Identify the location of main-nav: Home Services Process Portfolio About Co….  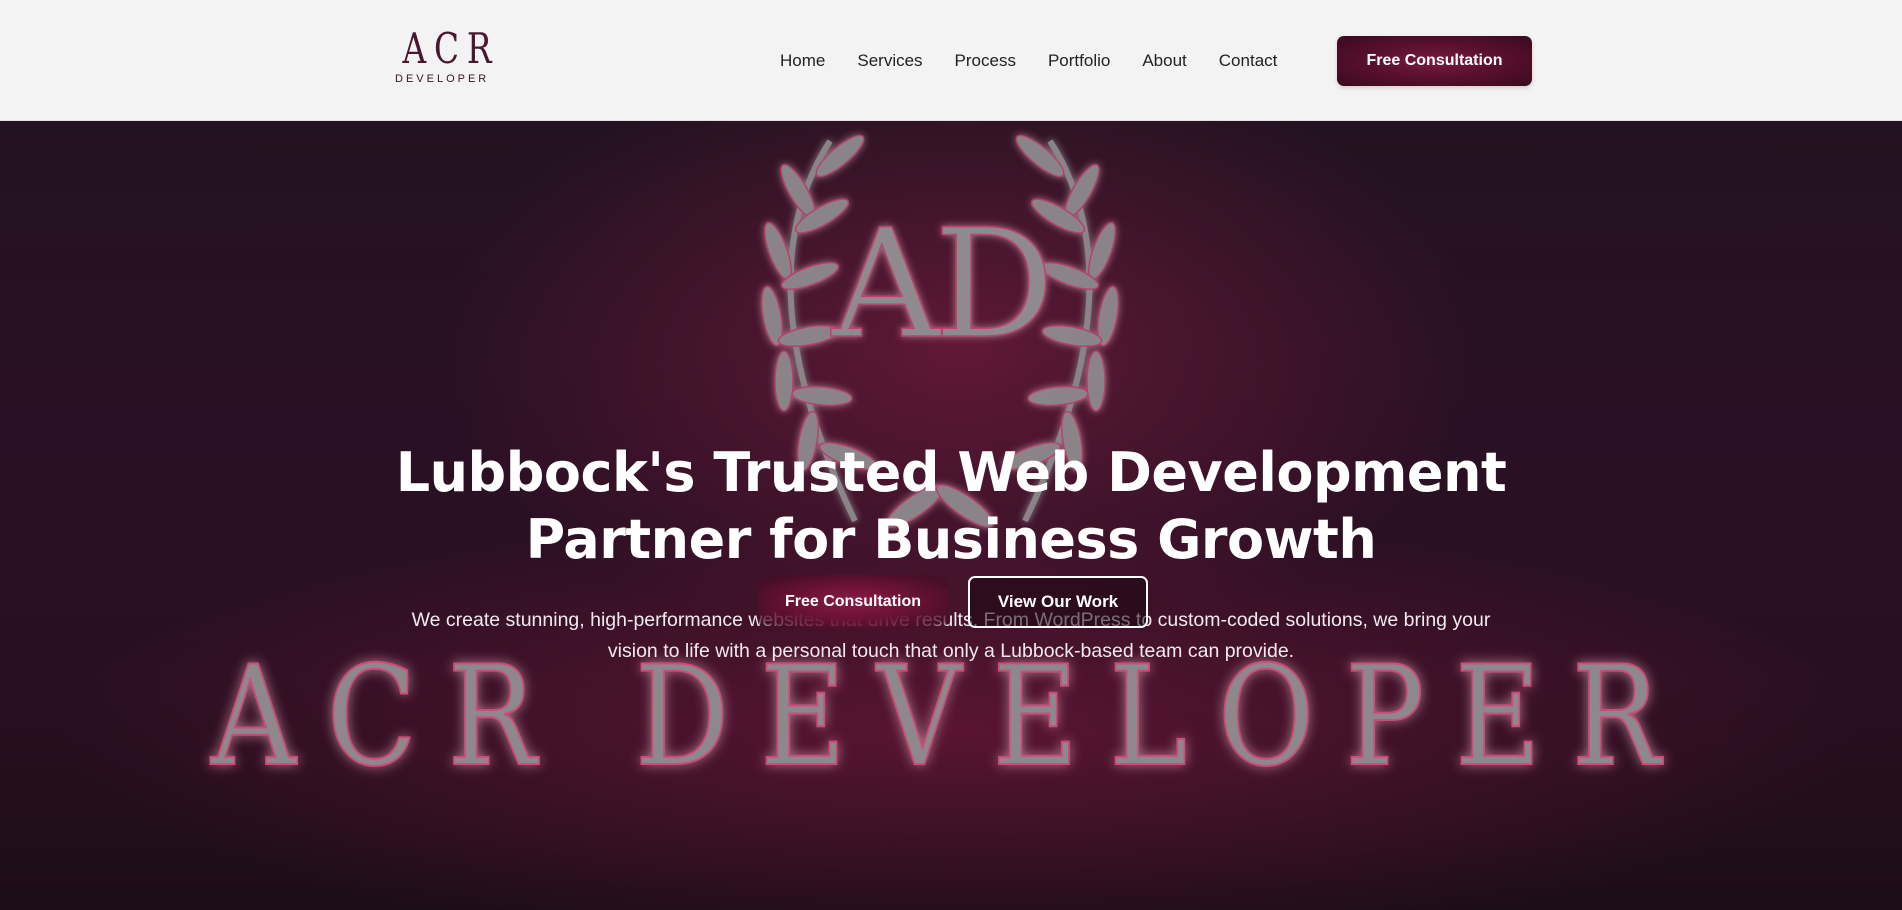
(1044, 60).